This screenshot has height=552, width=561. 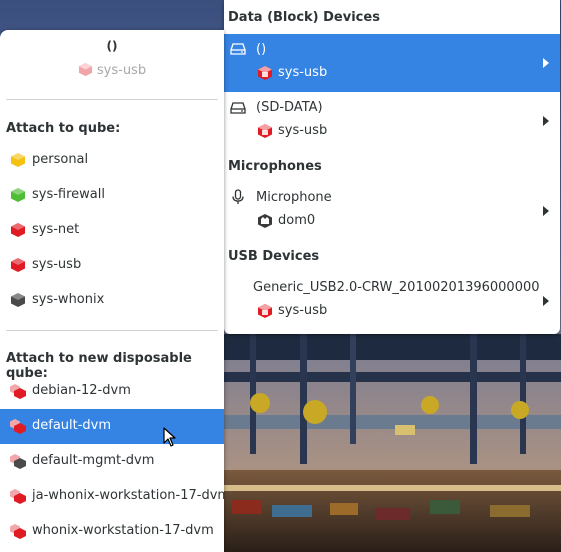 What do you see at coordinates (275, 166) in the screenshot?
I see `microphones-header: Microphones` at bounding box center [275, 166].